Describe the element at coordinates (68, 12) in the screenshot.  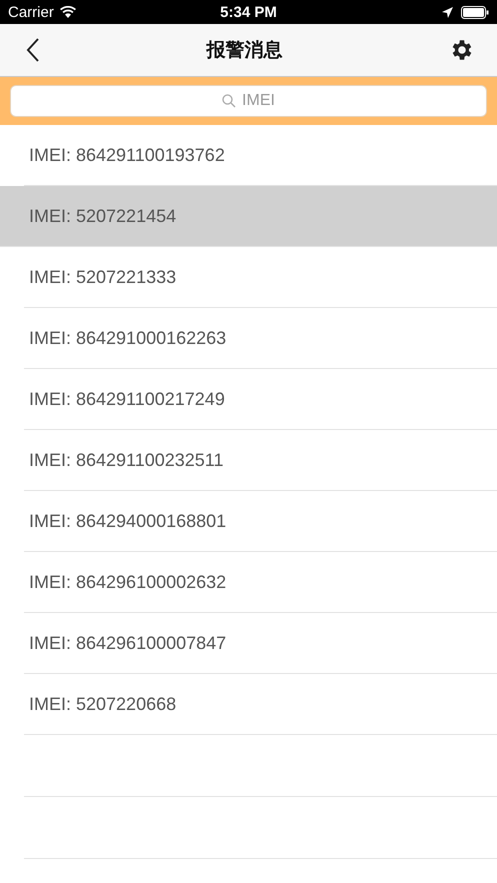
I see `wifi-icon` at that location.